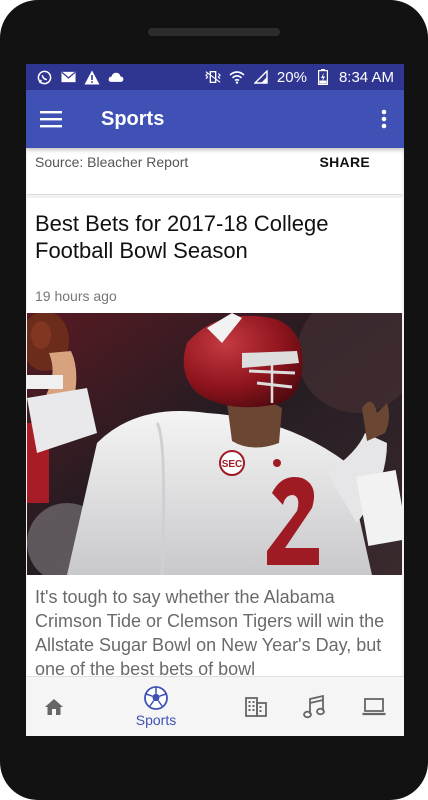 Image resolution: width=428 pixels, height=800 pixels. Describe the element at coordinates (116, 77) in the screenshot. I see `cloud-icon` at that location.